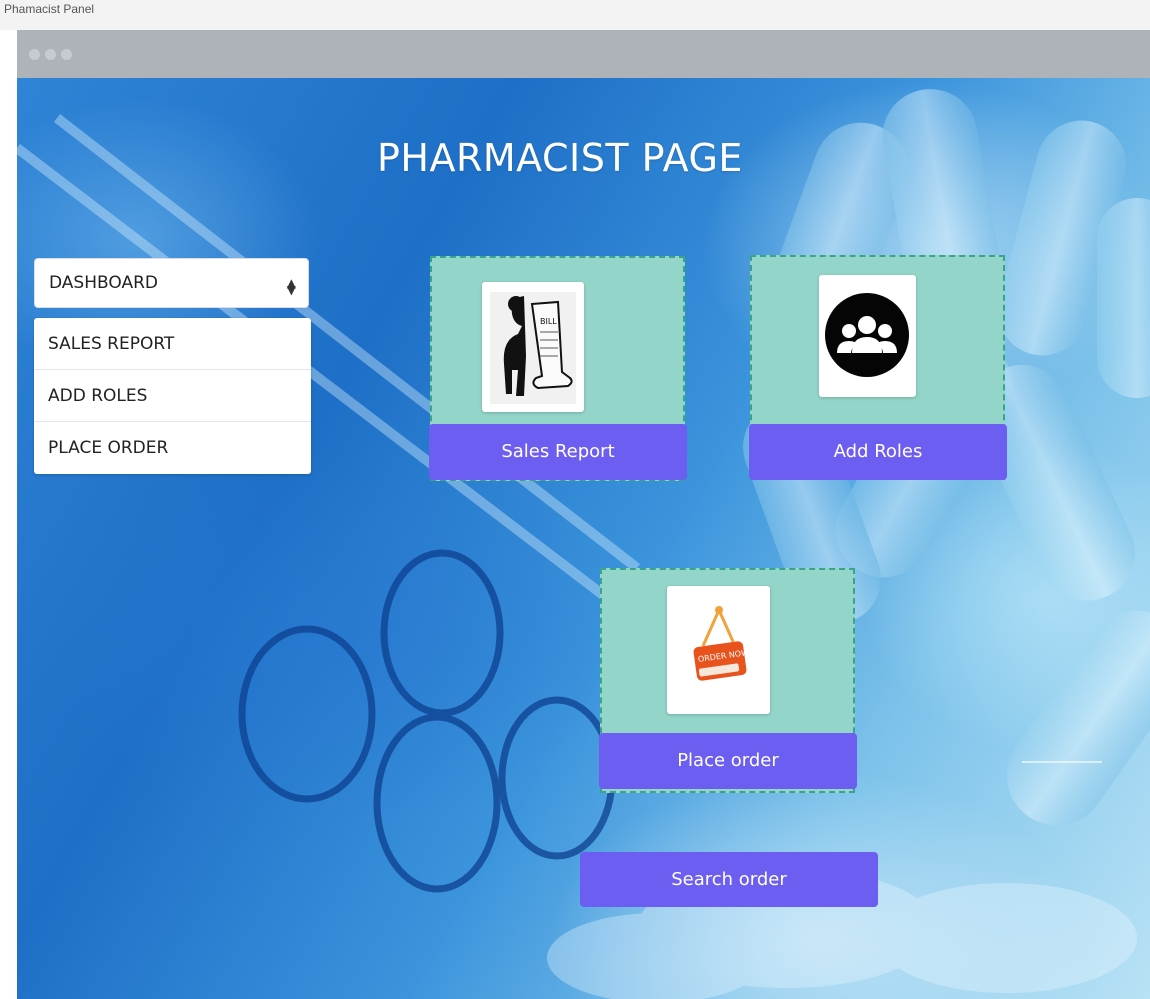  I want to click on menu-item-add-roles: ADD ROLES, so click(172, 396).